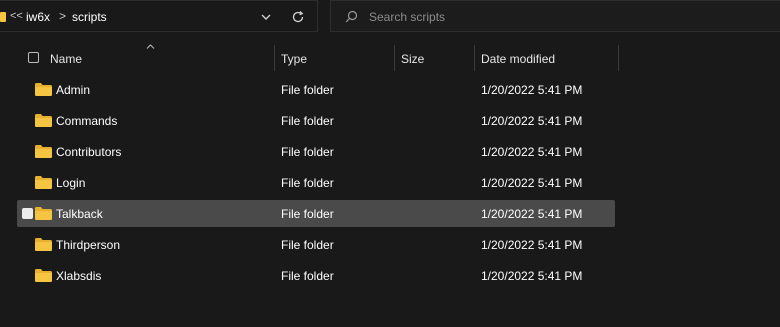 This screenshot has height=327, width=780. What do you see at coordinates (38, 17) in the screenshot?
I see `breadcrumb-item-iw6x: iw6x` at bounding box center [38, 17].